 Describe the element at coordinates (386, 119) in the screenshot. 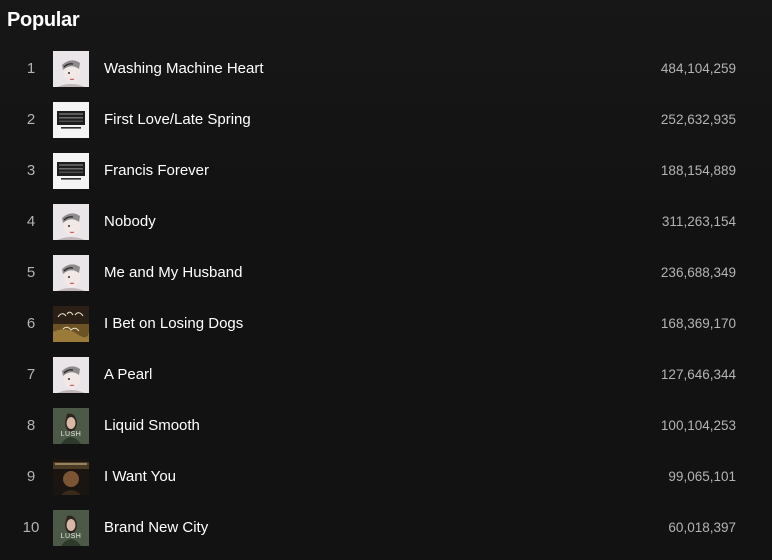

I see `track-row: 2 First Love/Late Spring 252,632,935` at that location.